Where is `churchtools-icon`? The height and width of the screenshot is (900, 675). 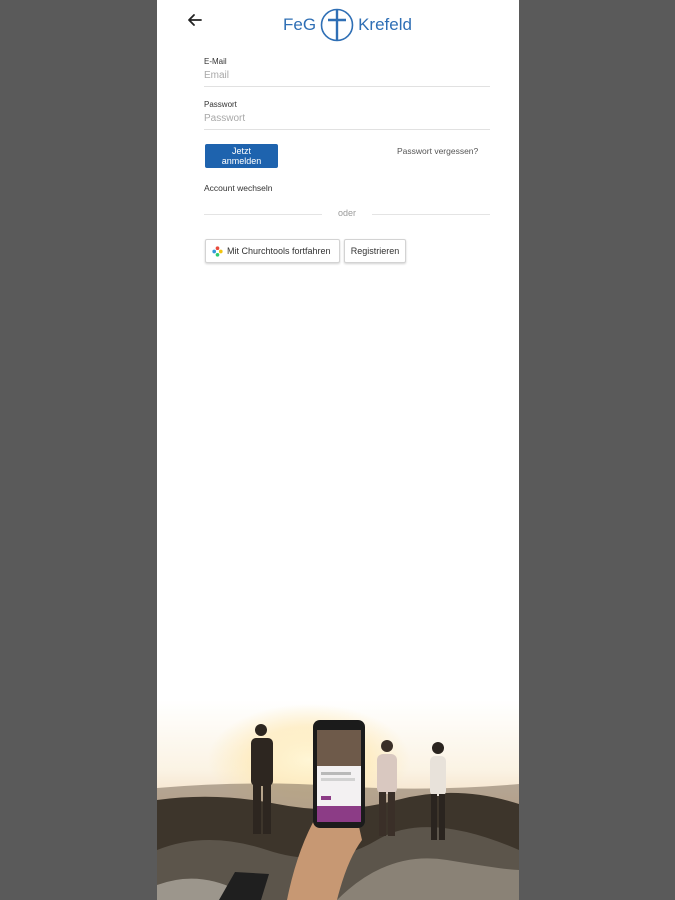
churchtools-icon is located at coordinates (217, 251).